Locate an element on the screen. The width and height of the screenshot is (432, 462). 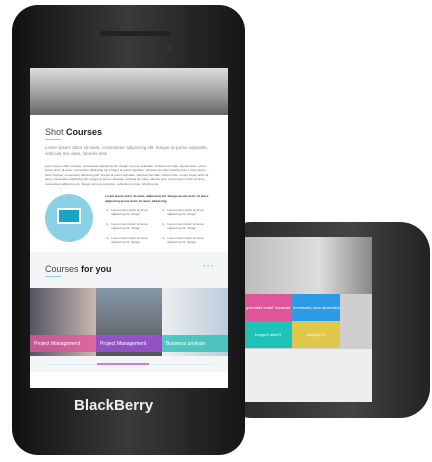
courses-title: Courses for you is located at coordinates (78, 269).